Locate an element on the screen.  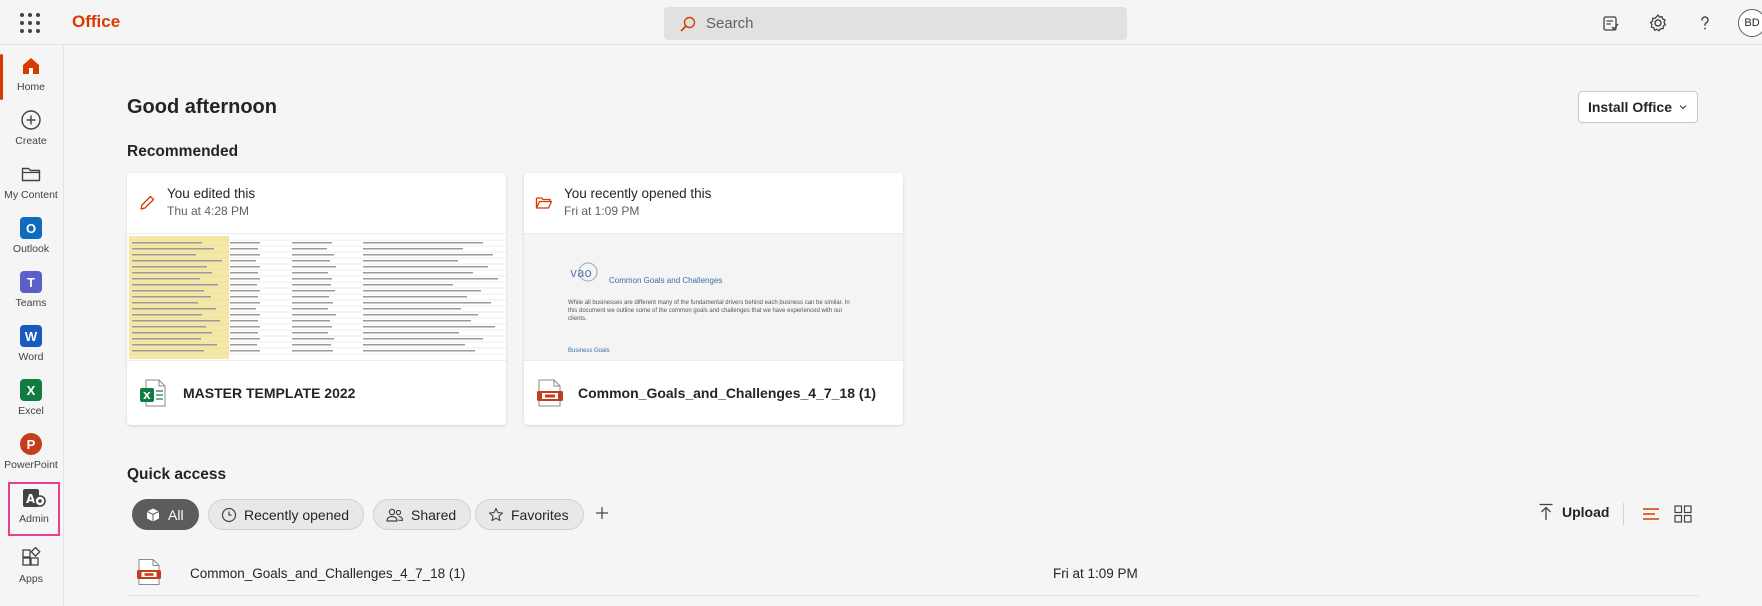
powerpoint-icon: P is located at coordinates (31, 444).